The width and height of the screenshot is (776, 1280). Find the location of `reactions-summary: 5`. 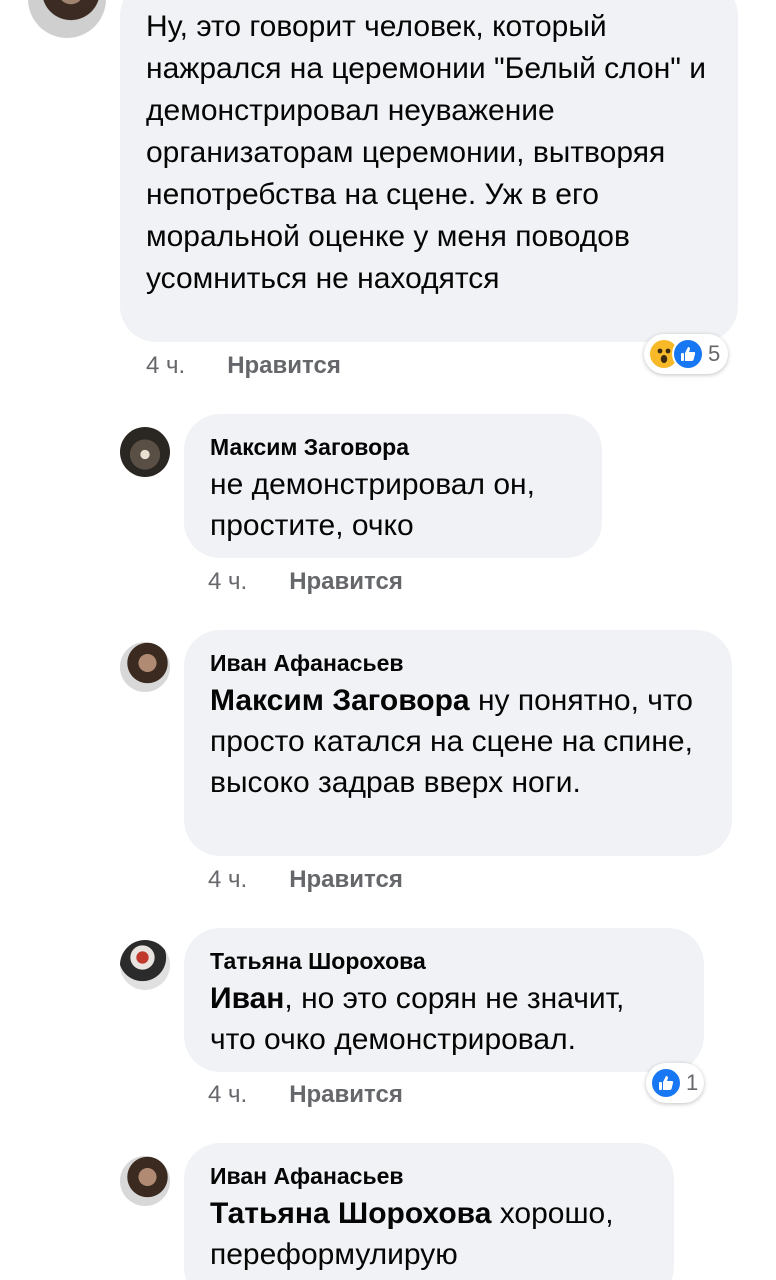

reactions-summary: 5 is located at coordinates (686, 354).